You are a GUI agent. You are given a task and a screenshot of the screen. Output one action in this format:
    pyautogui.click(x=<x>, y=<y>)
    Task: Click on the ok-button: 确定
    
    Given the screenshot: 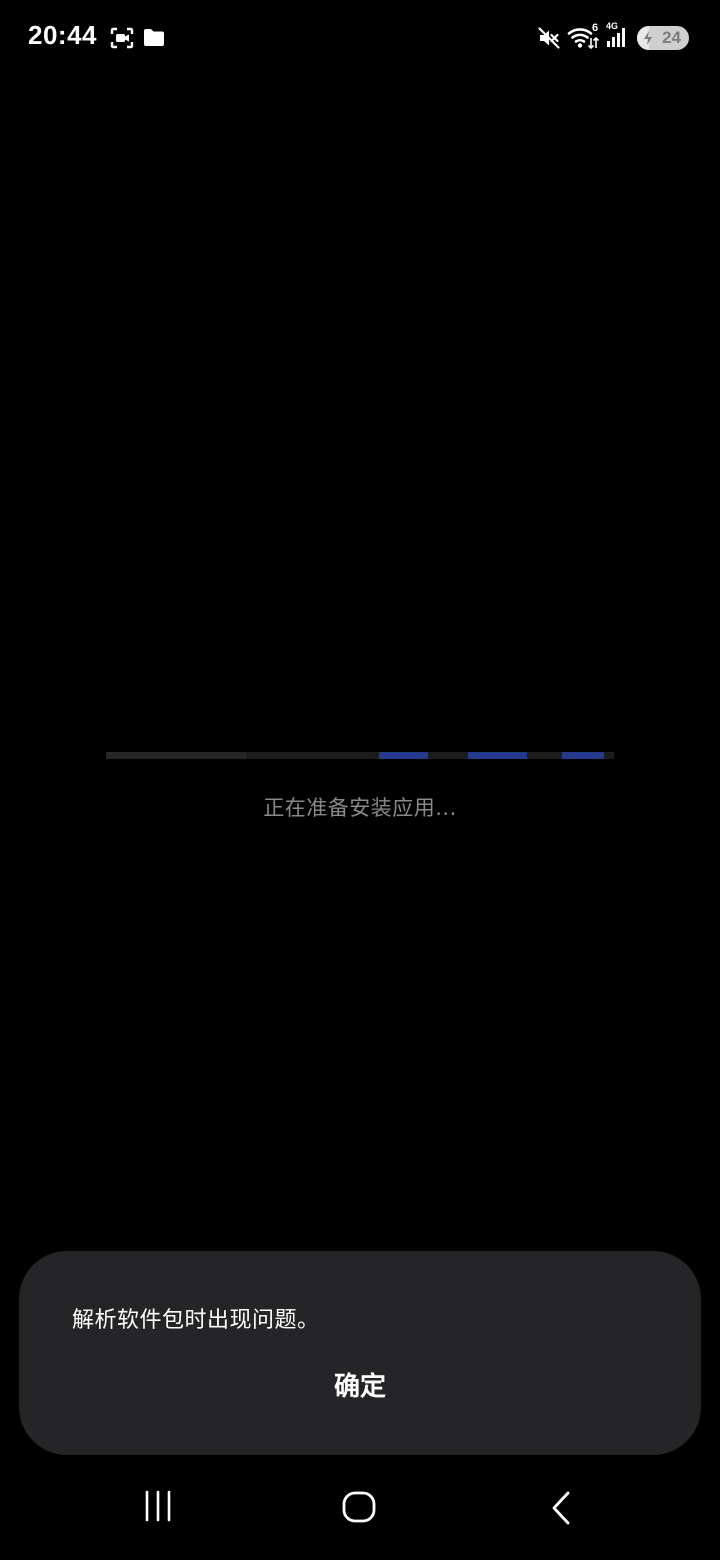 What is the action you would take?
    pyautogui.click(x=360, y=1387)
    